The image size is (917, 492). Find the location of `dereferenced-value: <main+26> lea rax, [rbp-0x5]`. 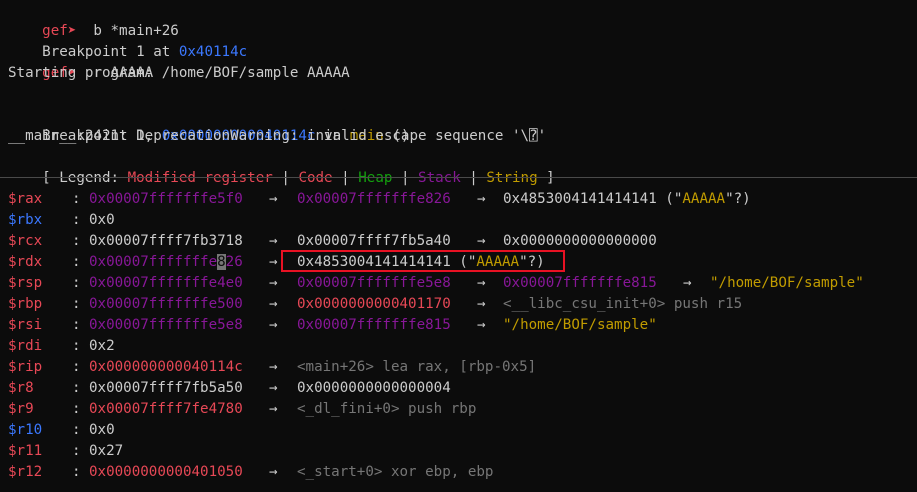

dereferenced-value: <main+26> lea rax, [rbp-0x5] is located at coordinates (417, 367).